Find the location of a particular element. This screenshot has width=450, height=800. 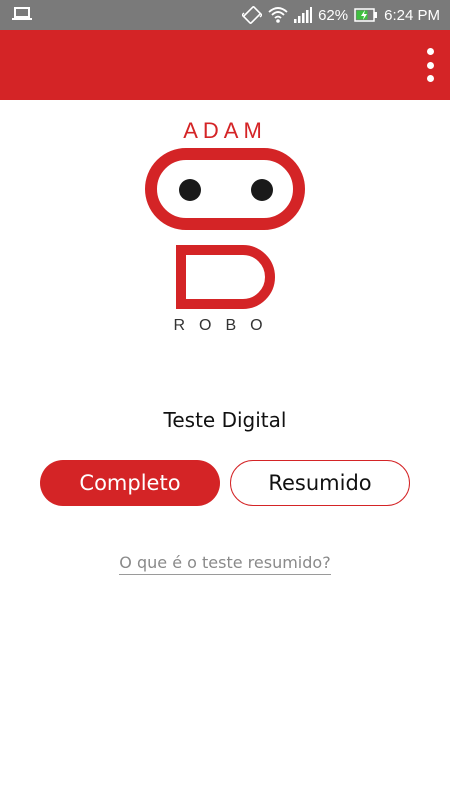

battery-percent: 62% is located at coordinates (333, 15).